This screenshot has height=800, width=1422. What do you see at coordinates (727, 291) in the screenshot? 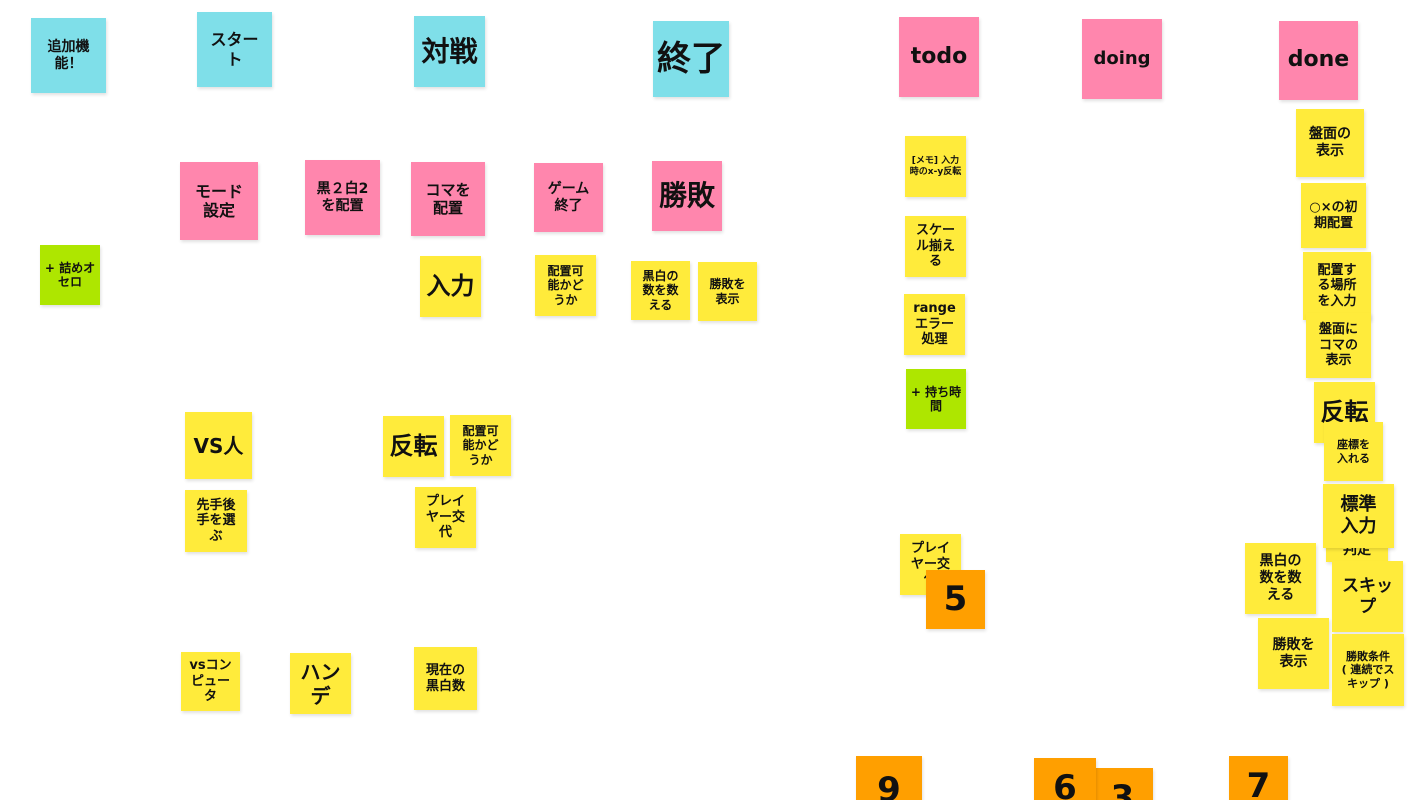
I see `sticky-note-shohai-show-1: 勝敗を 表示` at bounding box center [727, 291].